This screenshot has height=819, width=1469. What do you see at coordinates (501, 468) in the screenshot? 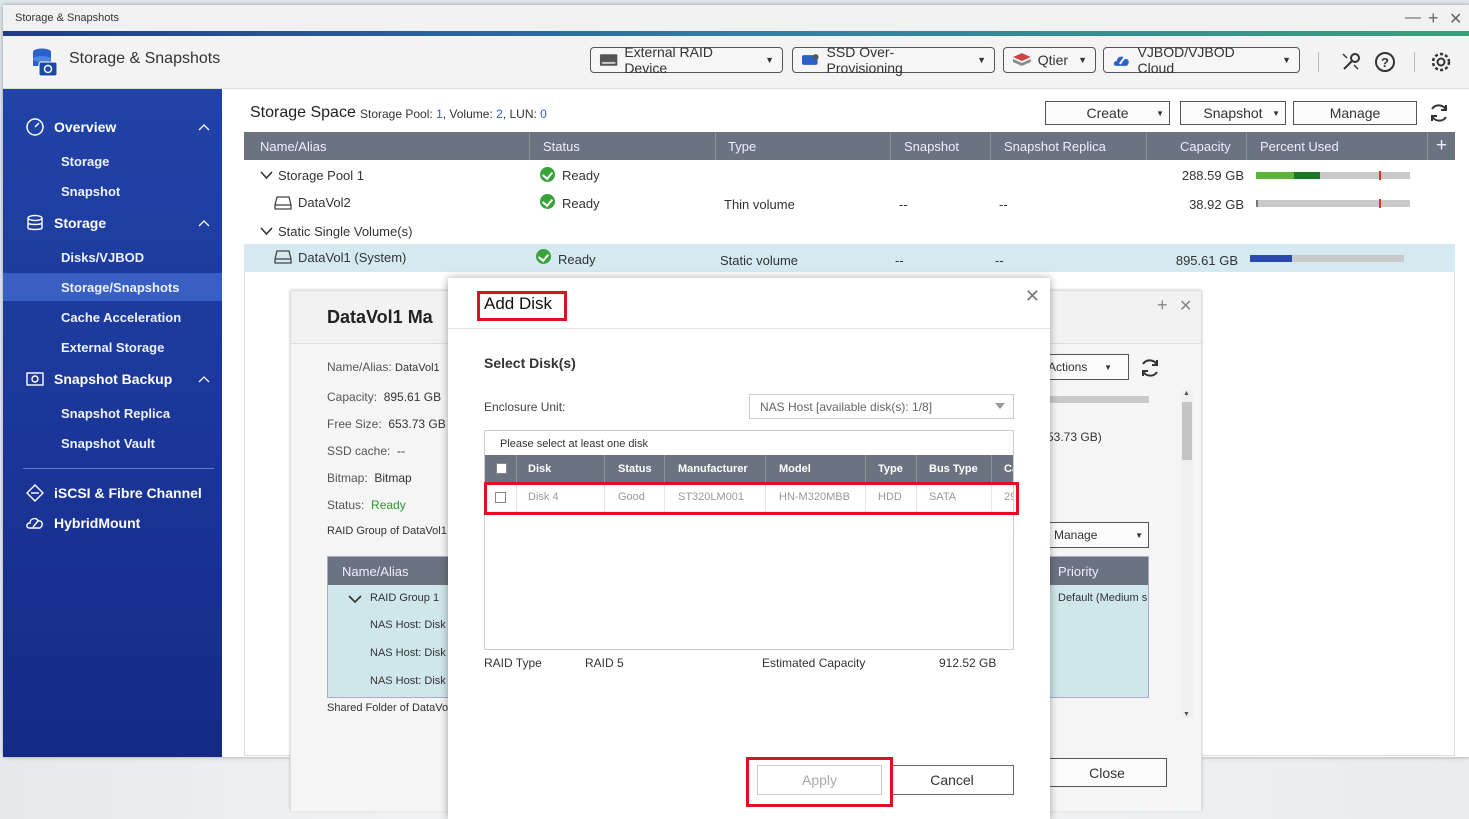
I see `select-all-checkbox` at bounding box center [501, 468].